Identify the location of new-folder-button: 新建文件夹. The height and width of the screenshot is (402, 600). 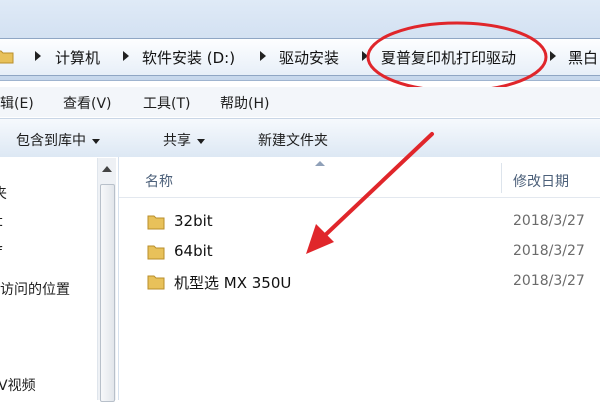
(293, 140).